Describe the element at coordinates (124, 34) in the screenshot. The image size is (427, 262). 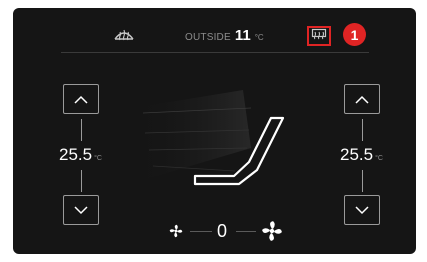
I see `front-defrost-icon` at that location.